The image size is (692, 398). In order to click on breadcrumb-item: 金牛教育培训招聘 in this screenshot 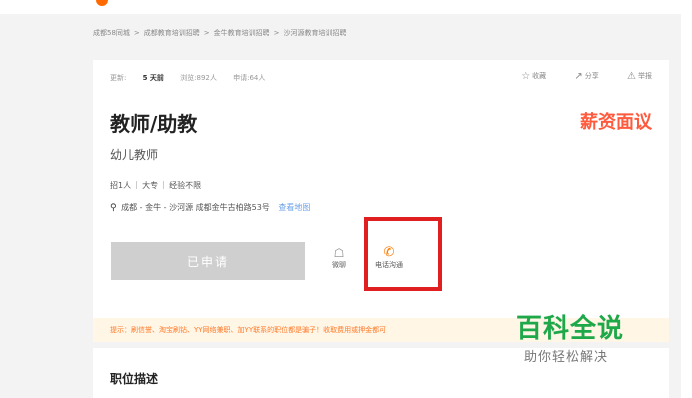, I will do `click(242, 33)`.